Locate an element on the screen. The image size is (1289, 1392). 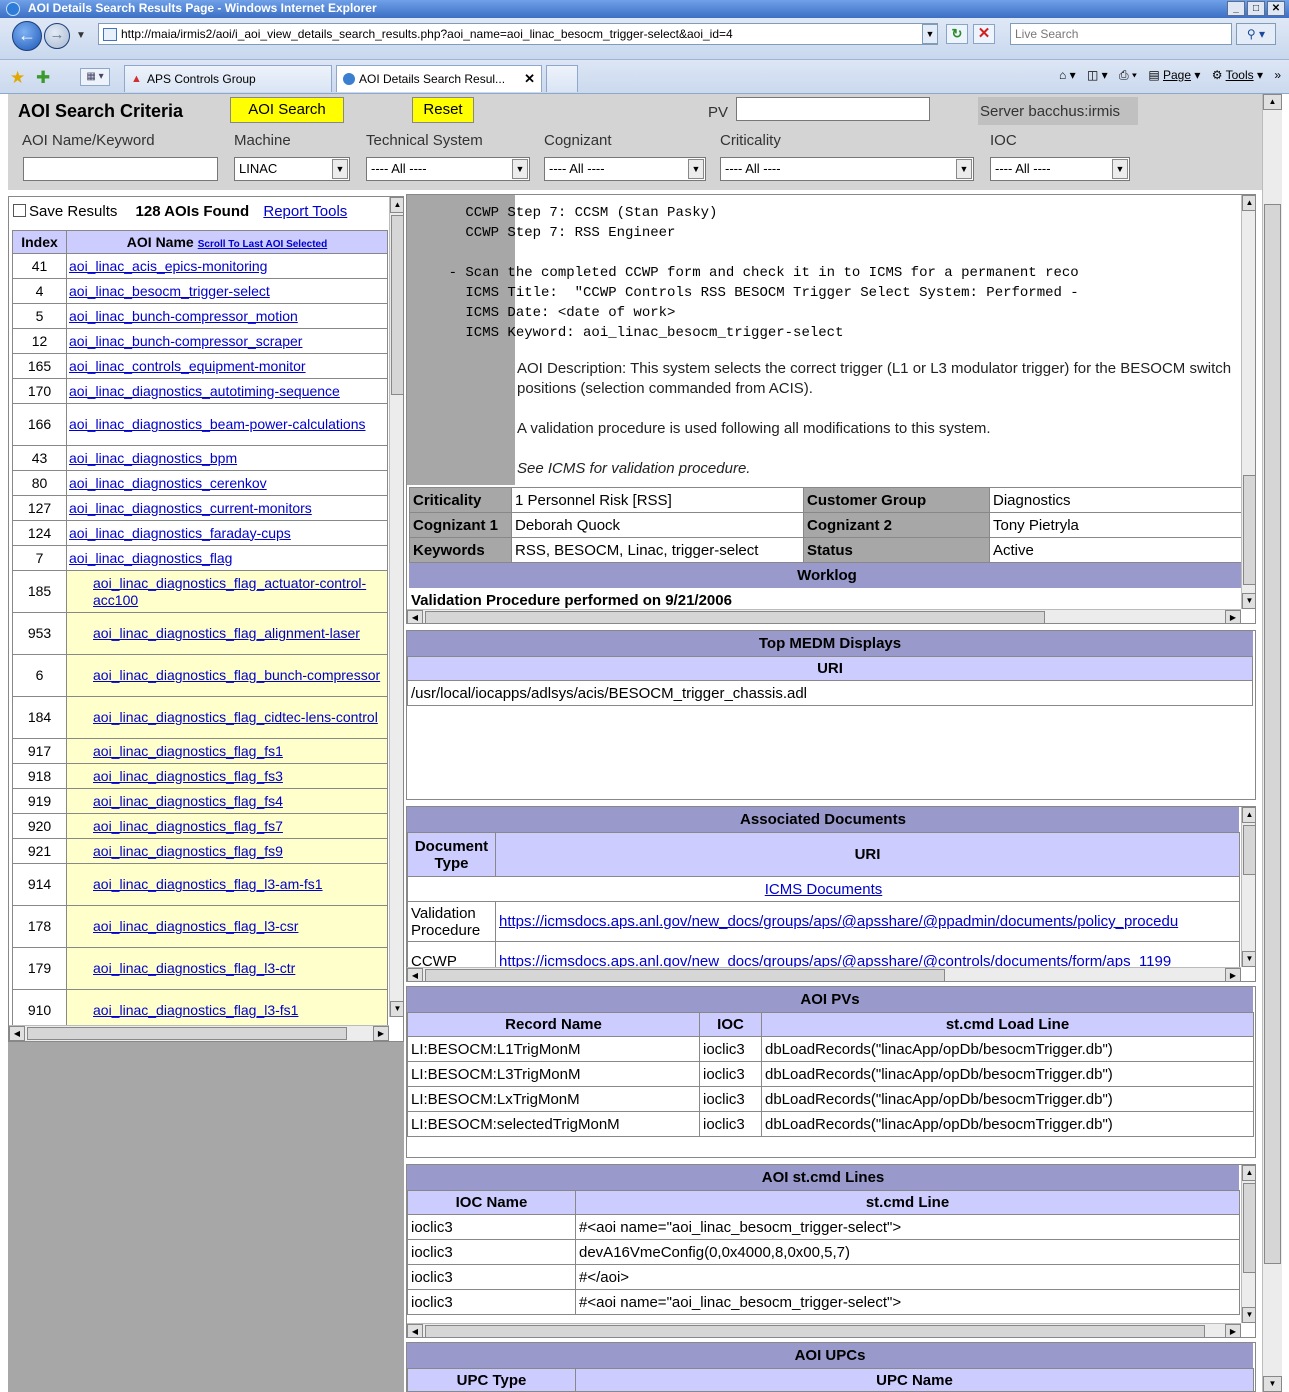
aoi-name-input is located at coordinates (120, 169).